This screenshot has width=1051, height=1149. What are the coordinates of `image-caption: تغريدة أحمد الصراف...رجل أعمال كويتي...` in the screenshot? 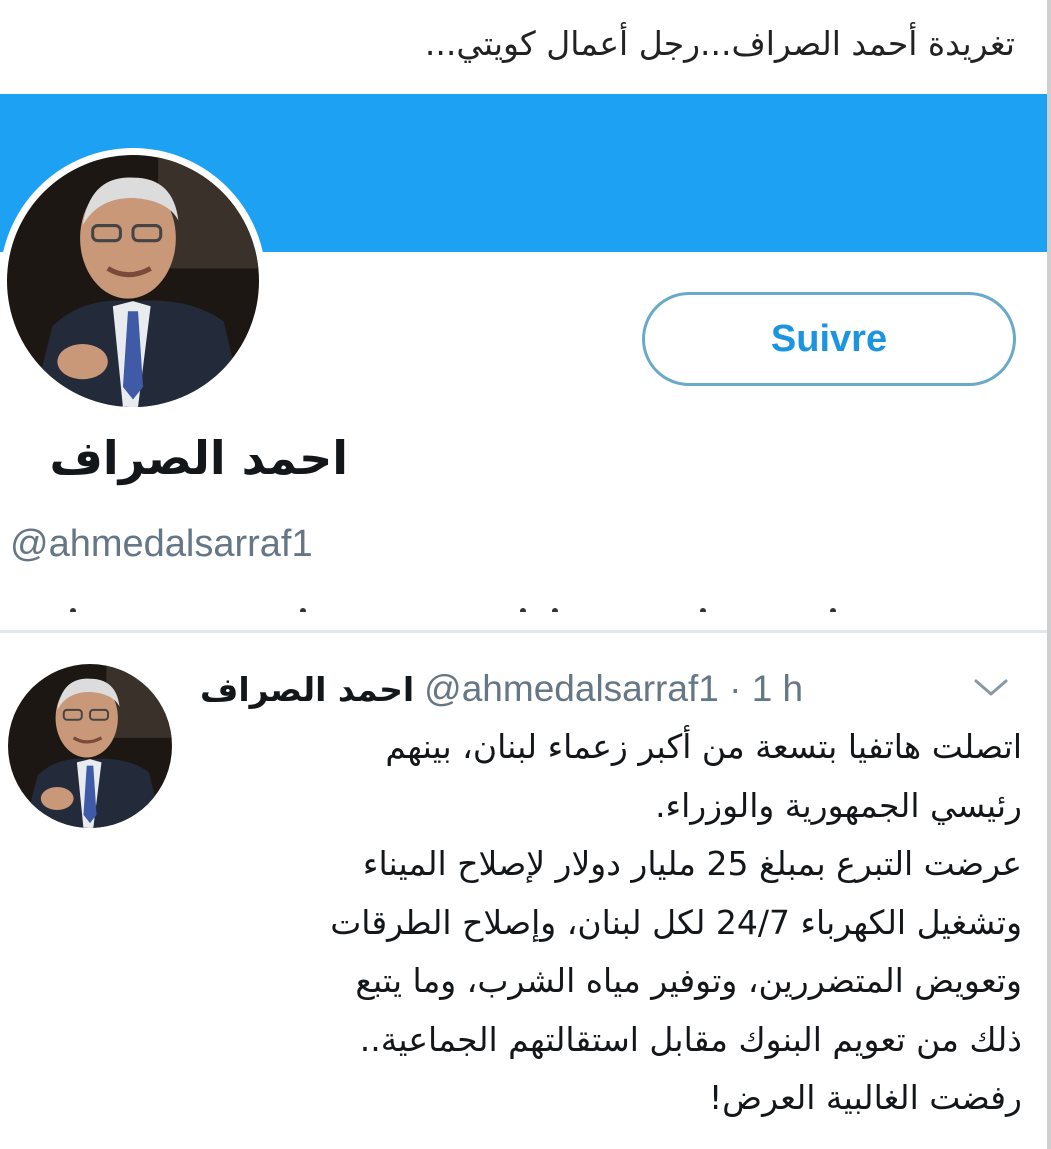 It's located at (719, 43).